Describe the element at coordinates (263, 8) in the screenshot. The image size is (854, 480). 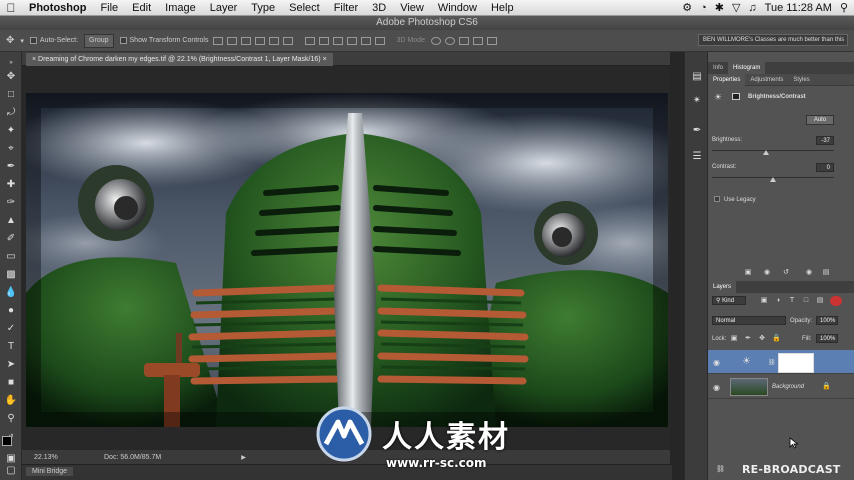
I see `menu-type: Type` at that location.